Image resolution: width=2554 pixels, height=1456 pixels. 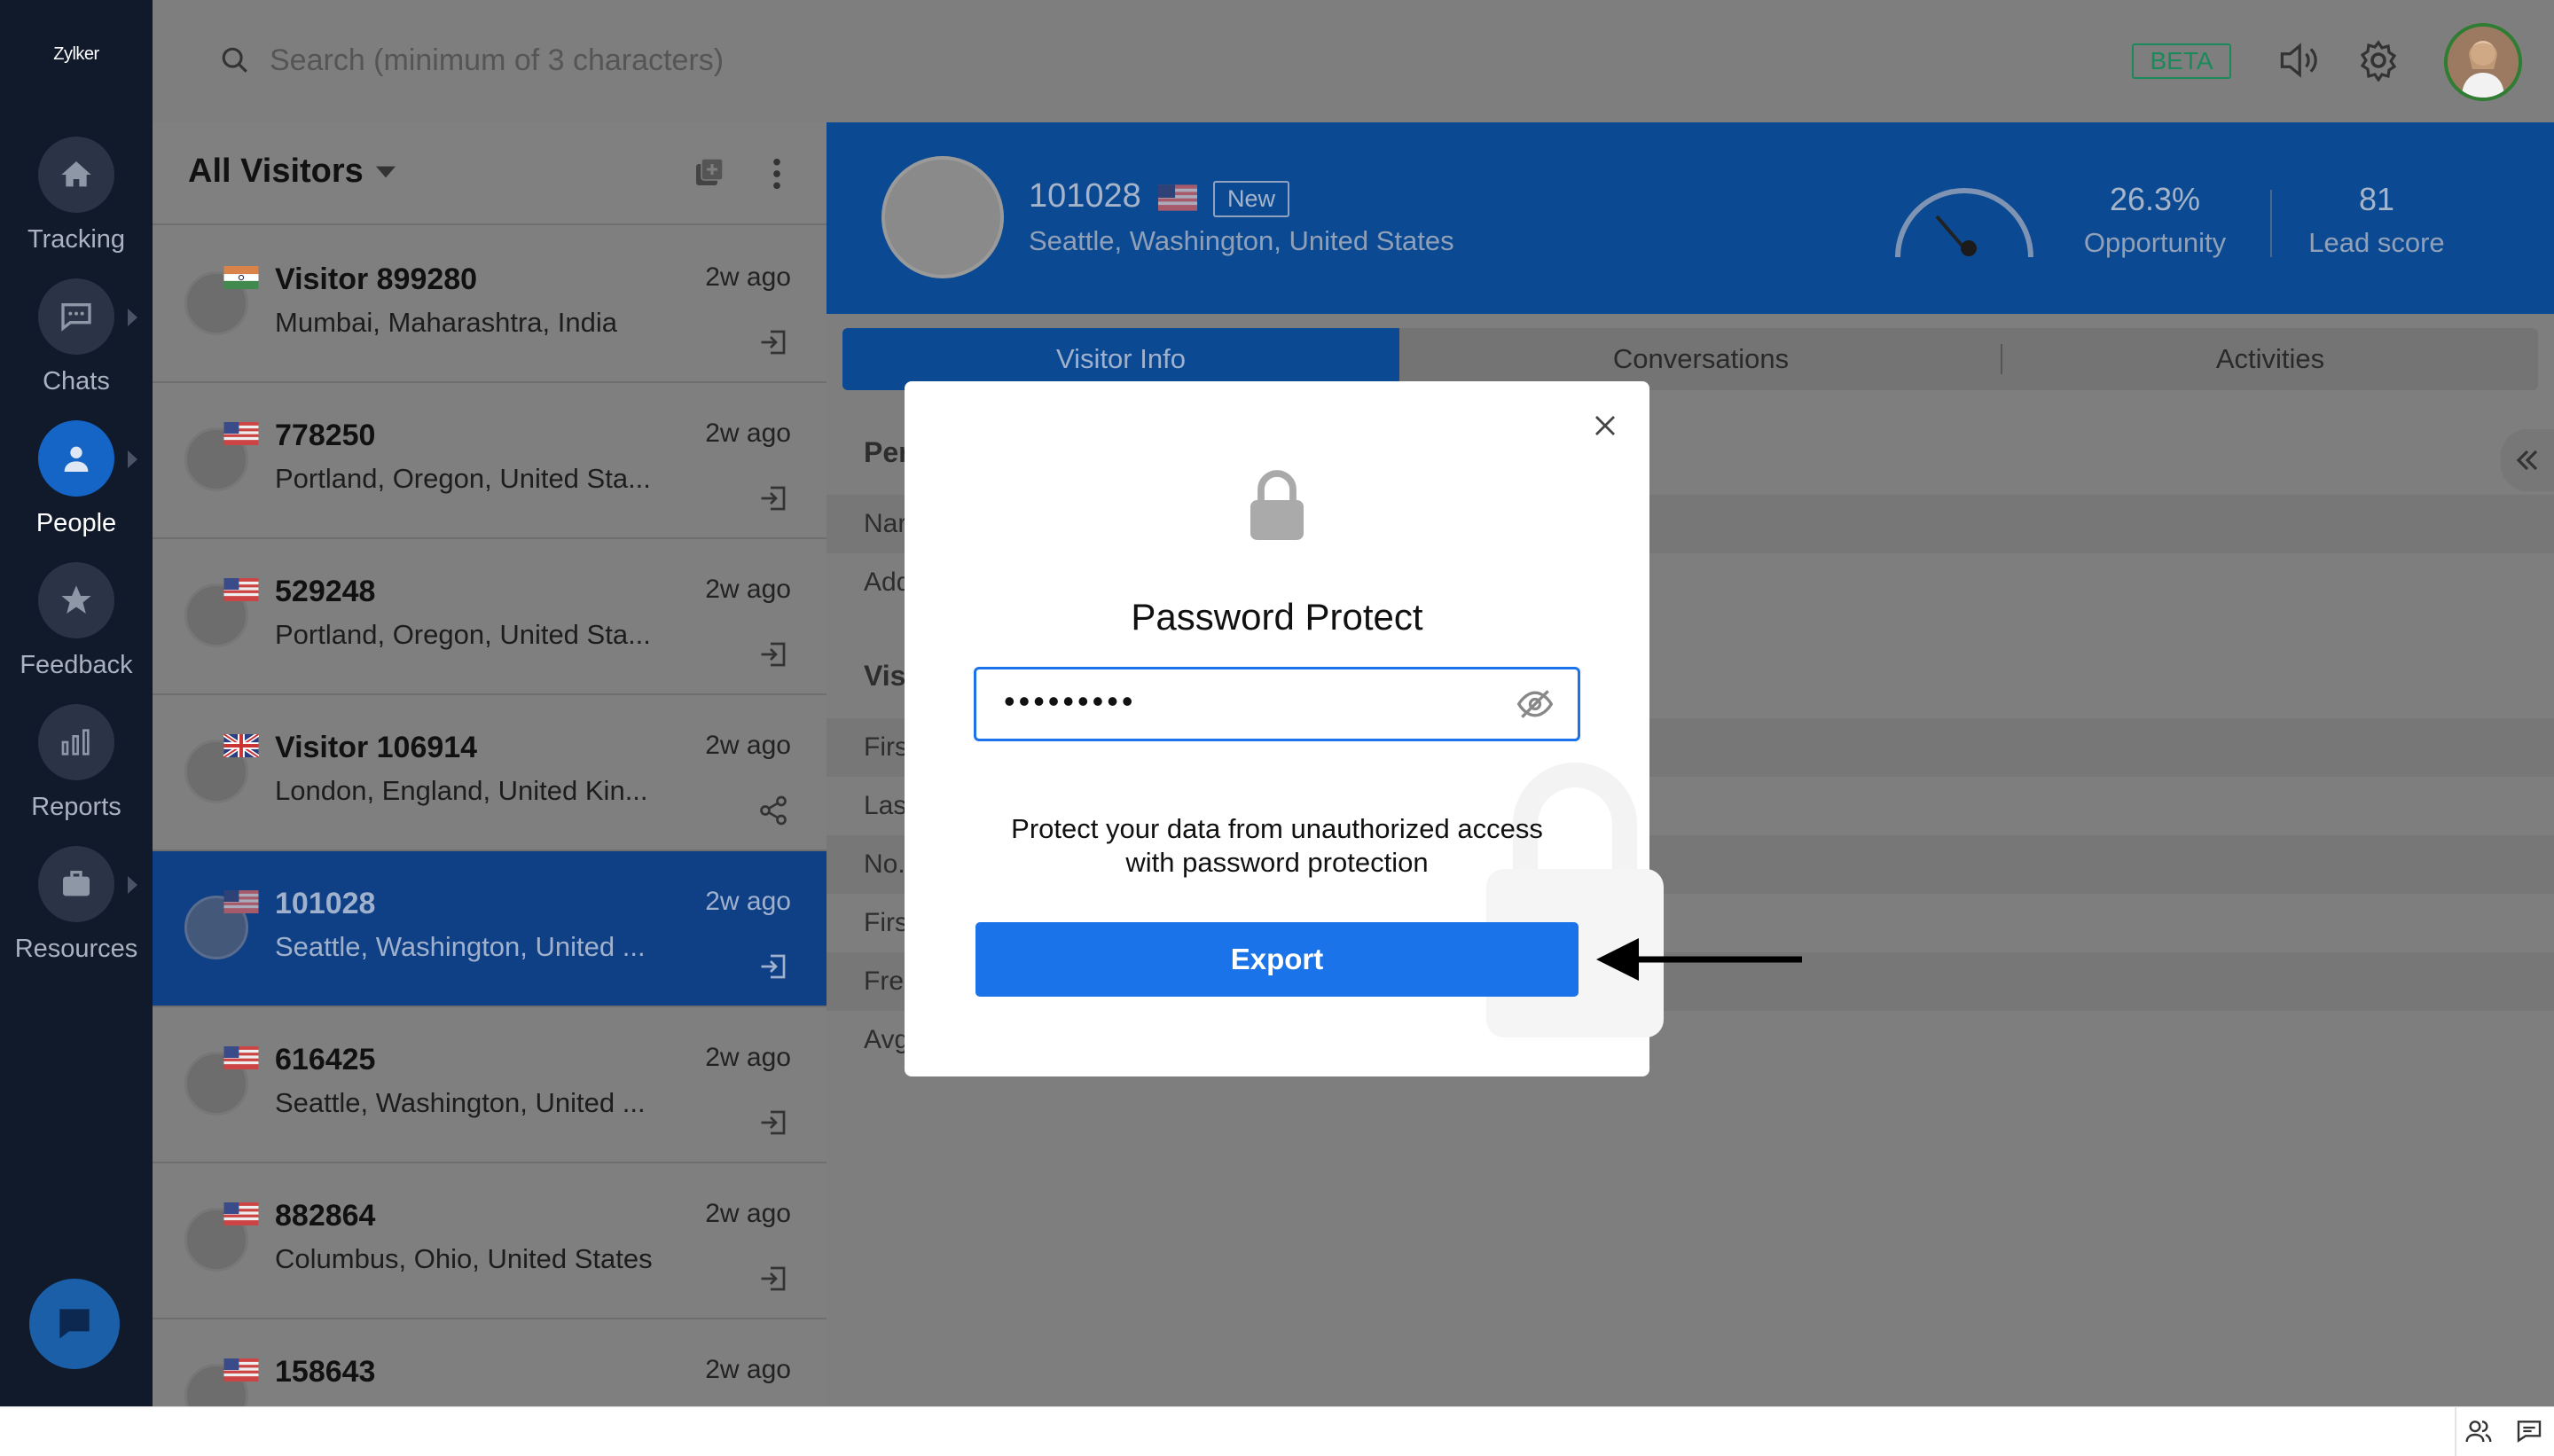 What do you see at coordinates (884, 864) in the screenshot?
I see `field-label: No.` at bounding box center [884, 864].